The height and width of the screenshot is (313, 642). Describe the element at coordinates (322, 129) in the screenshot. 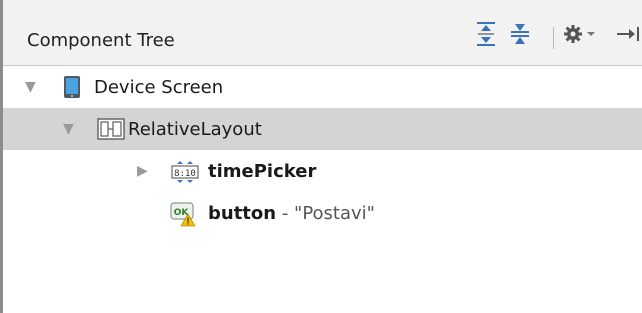

I see `tree-row-relative-layout: ▼ RelativeLayout` at that location.